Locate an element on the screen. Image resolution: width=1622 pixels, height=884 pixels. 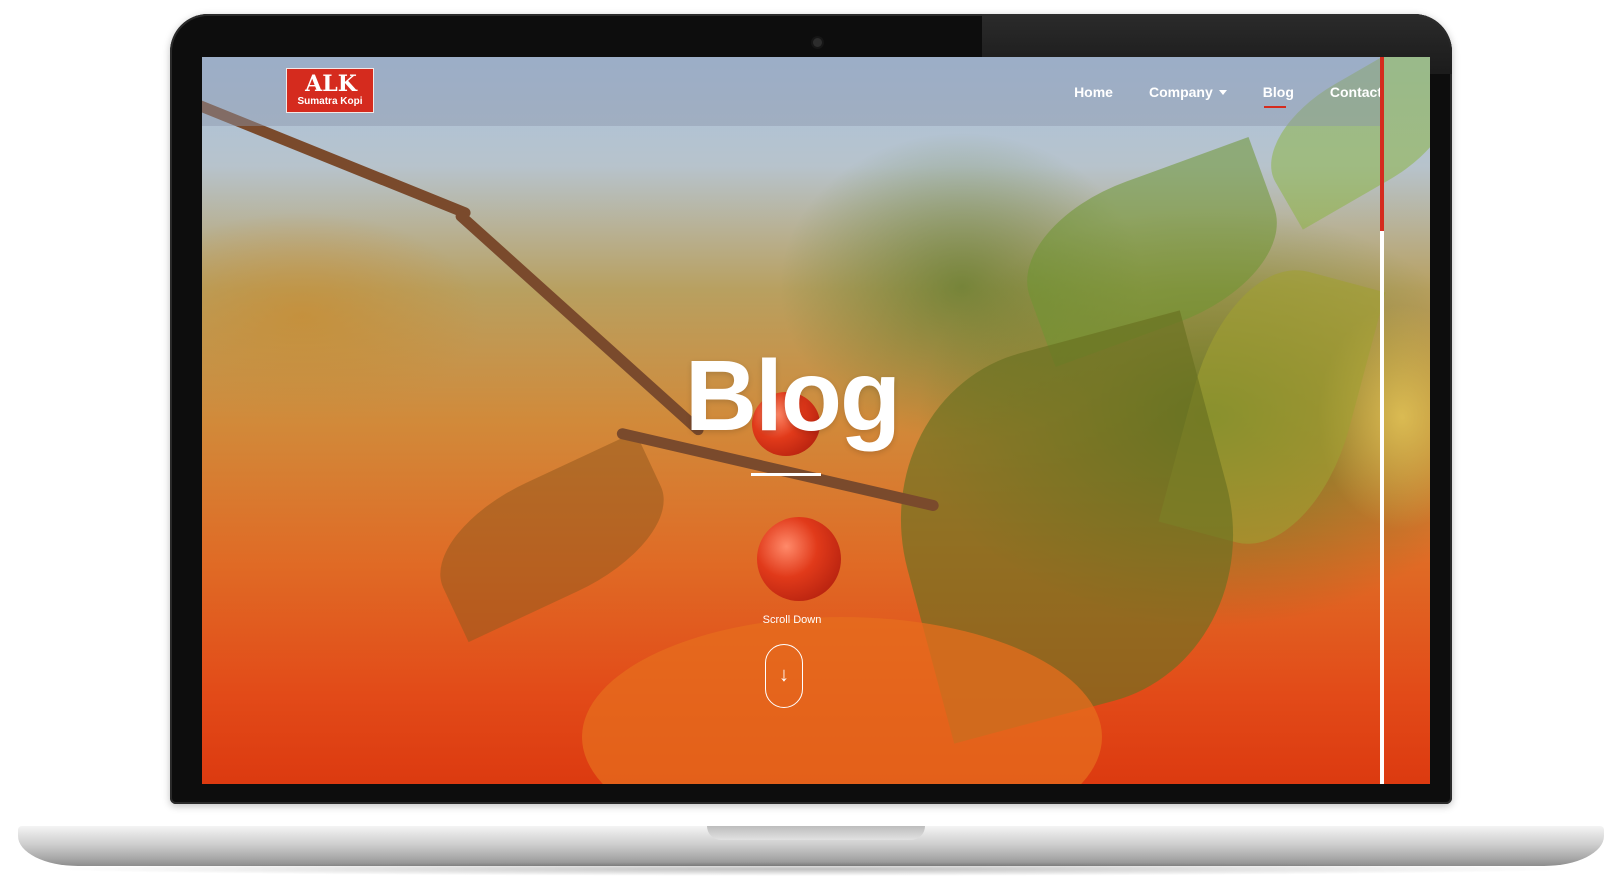
nav-home-link: Home is located at coordinates (1093, 92).